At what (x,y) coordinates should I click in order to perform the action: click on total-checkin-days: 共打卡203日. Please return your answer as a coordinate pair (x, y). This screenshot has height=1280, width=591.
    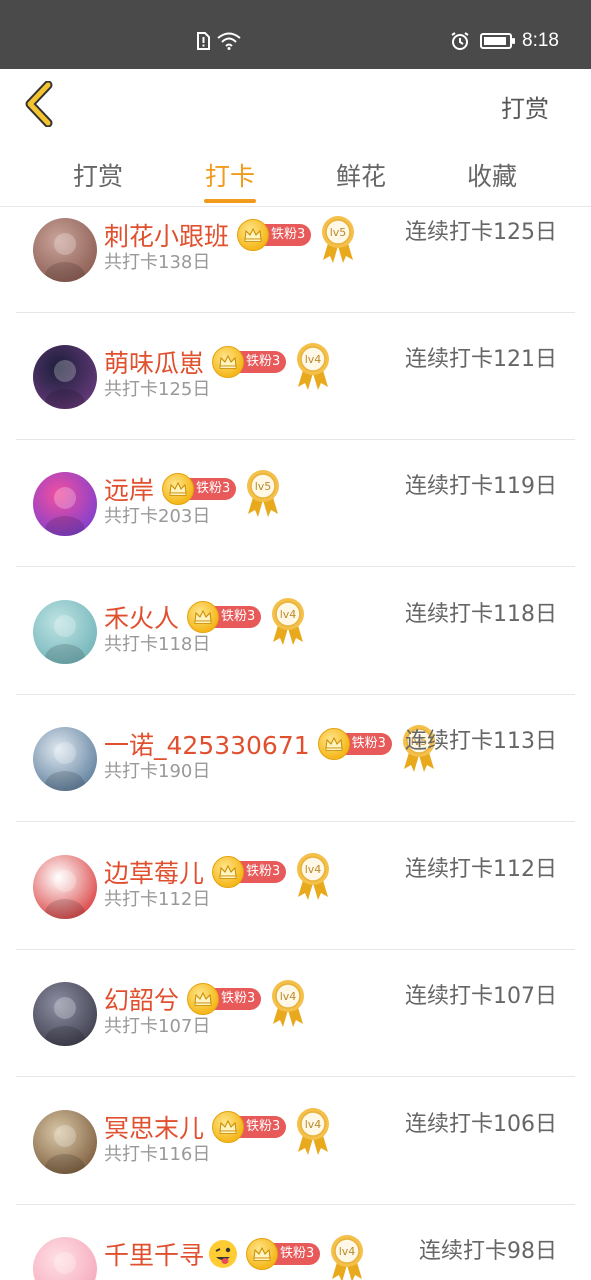
    Looking at the image, I should click on (157, 516).